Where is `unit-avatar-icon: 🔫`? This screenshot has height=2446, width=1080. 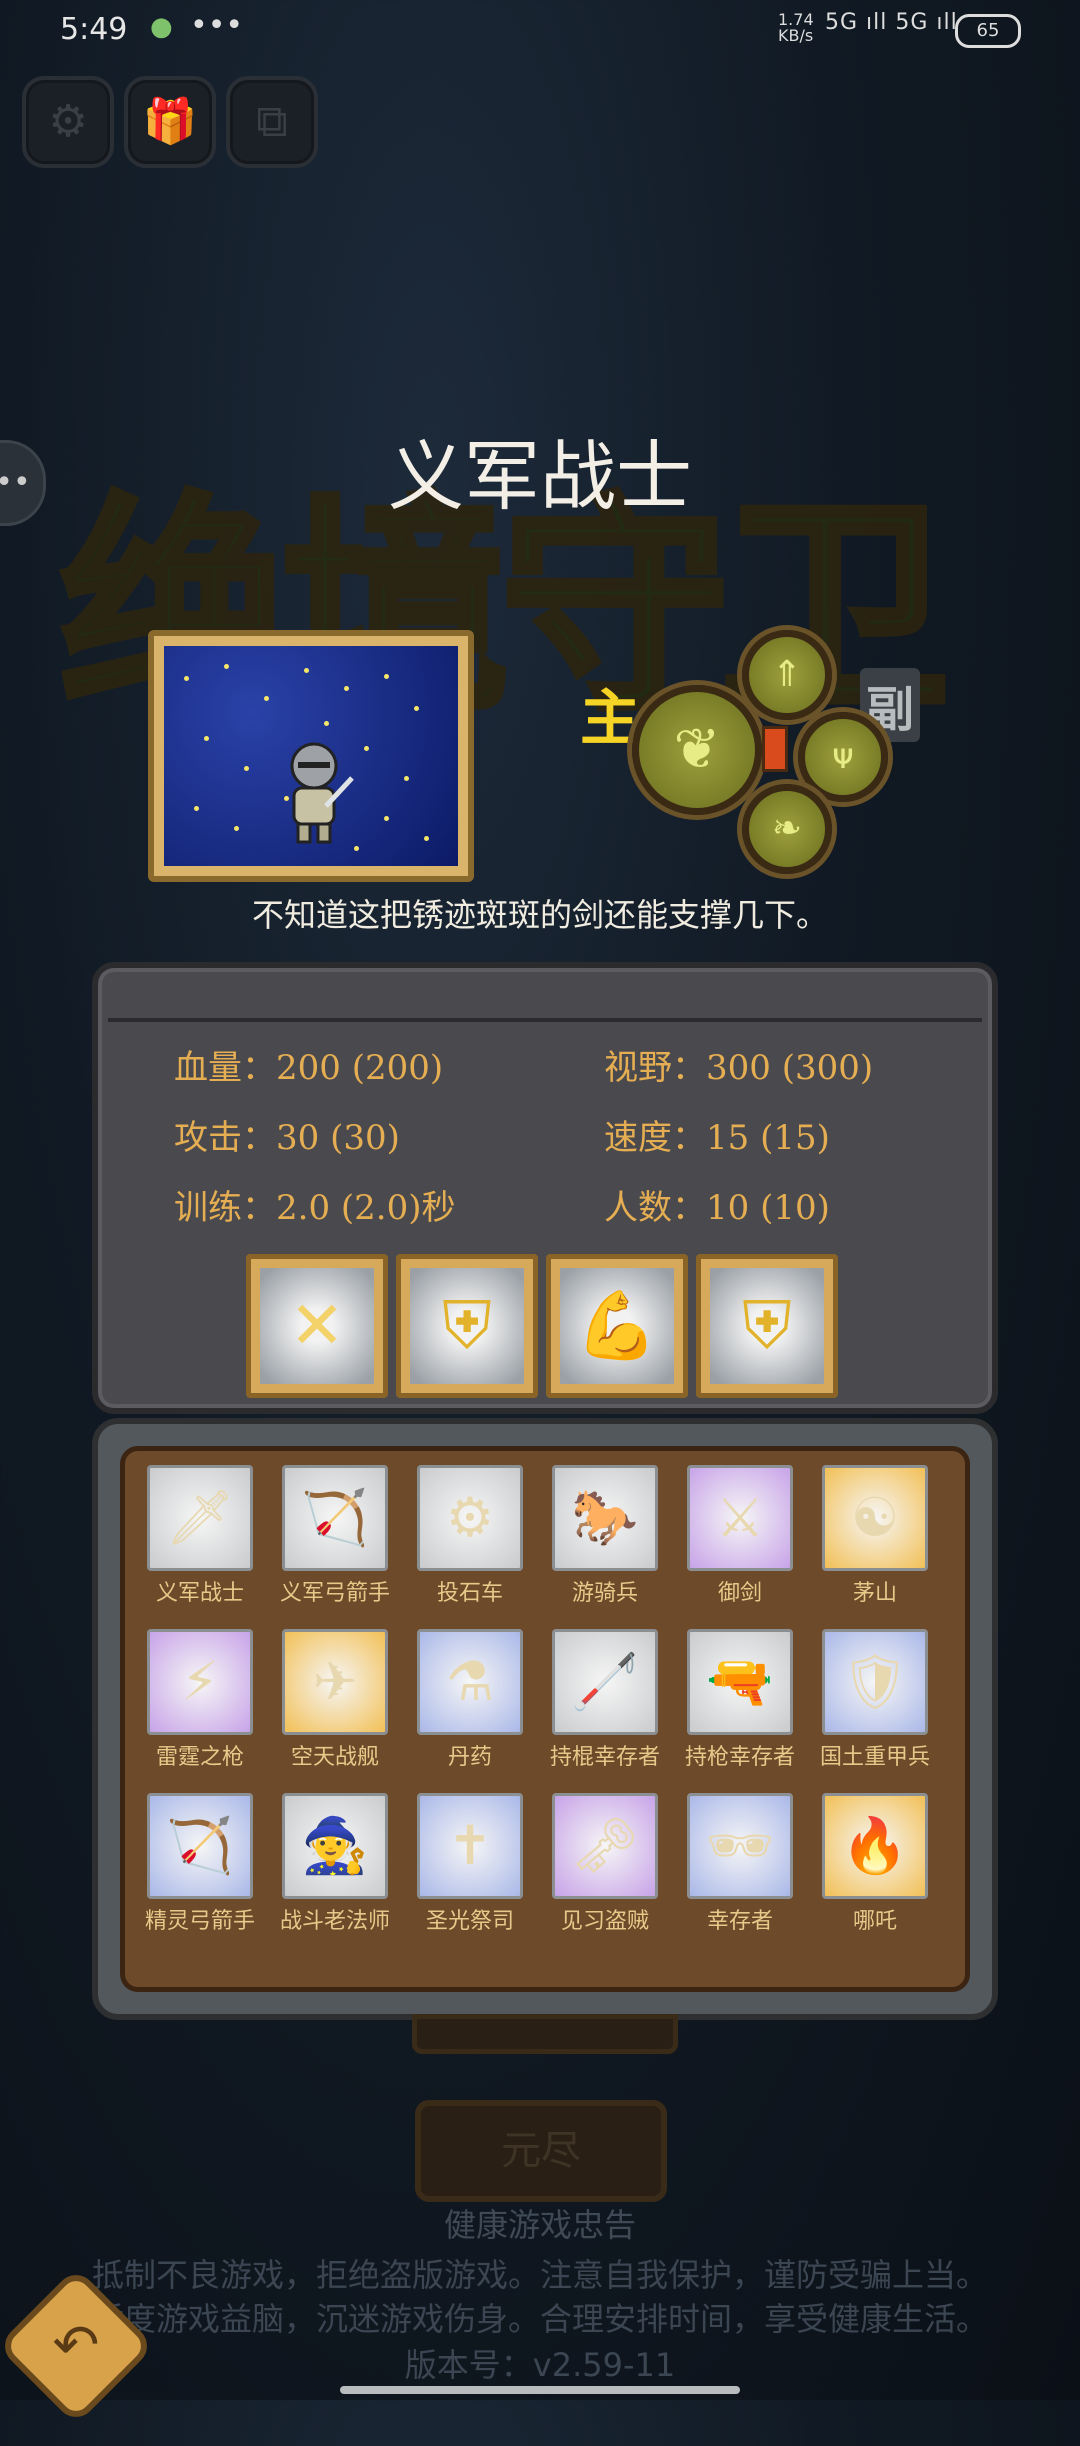
unit-avatar-icon: 🔫 is located at coordinates (740, 1682).